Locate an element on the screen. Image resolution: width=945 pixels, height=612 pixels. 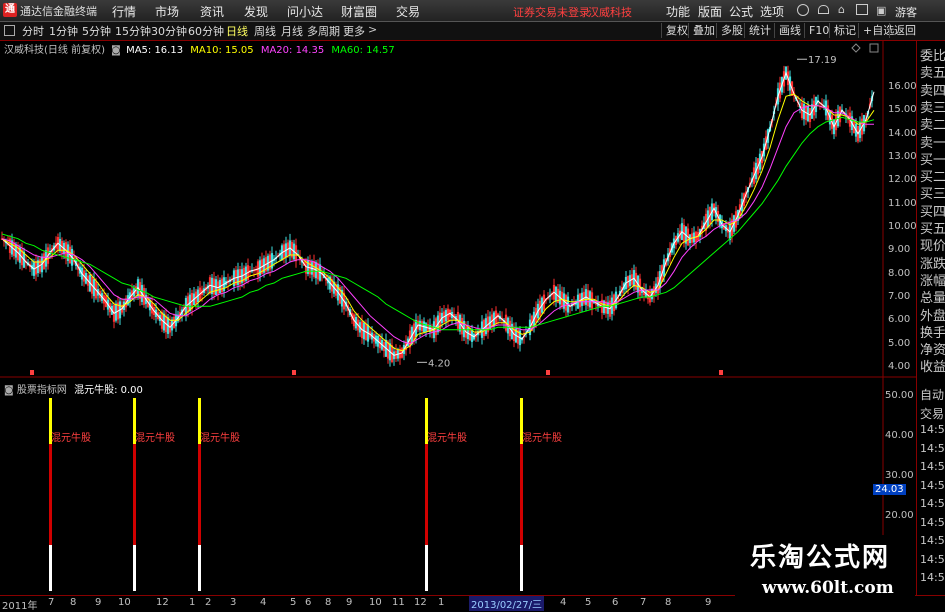
side-item: 卖三 is located at coordinates (932, 106).